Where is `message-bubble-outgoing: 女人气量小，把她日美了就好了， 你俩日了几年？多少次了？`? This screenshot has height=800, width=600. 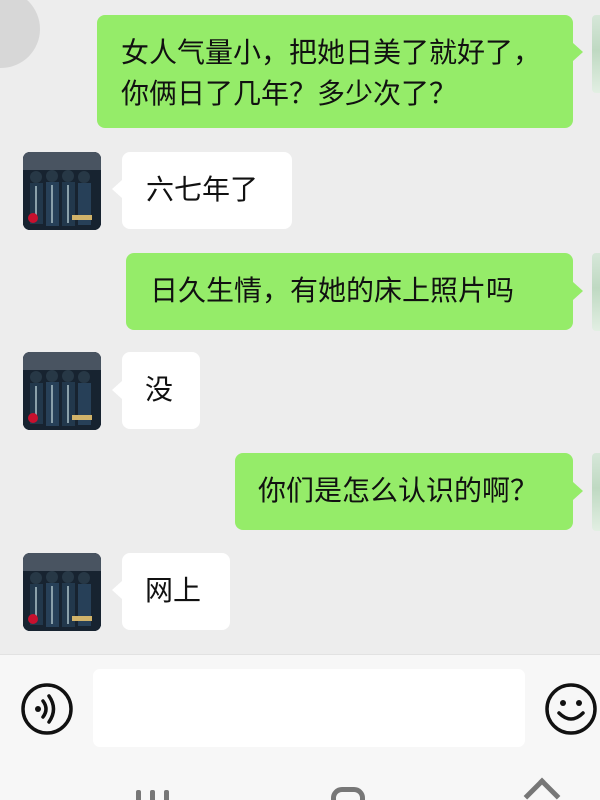 message-bubble-outgoing: 女人气量小，把她日美了就好了， 你俩日了几年？多少次了？ is located at coordinates (335, 71).